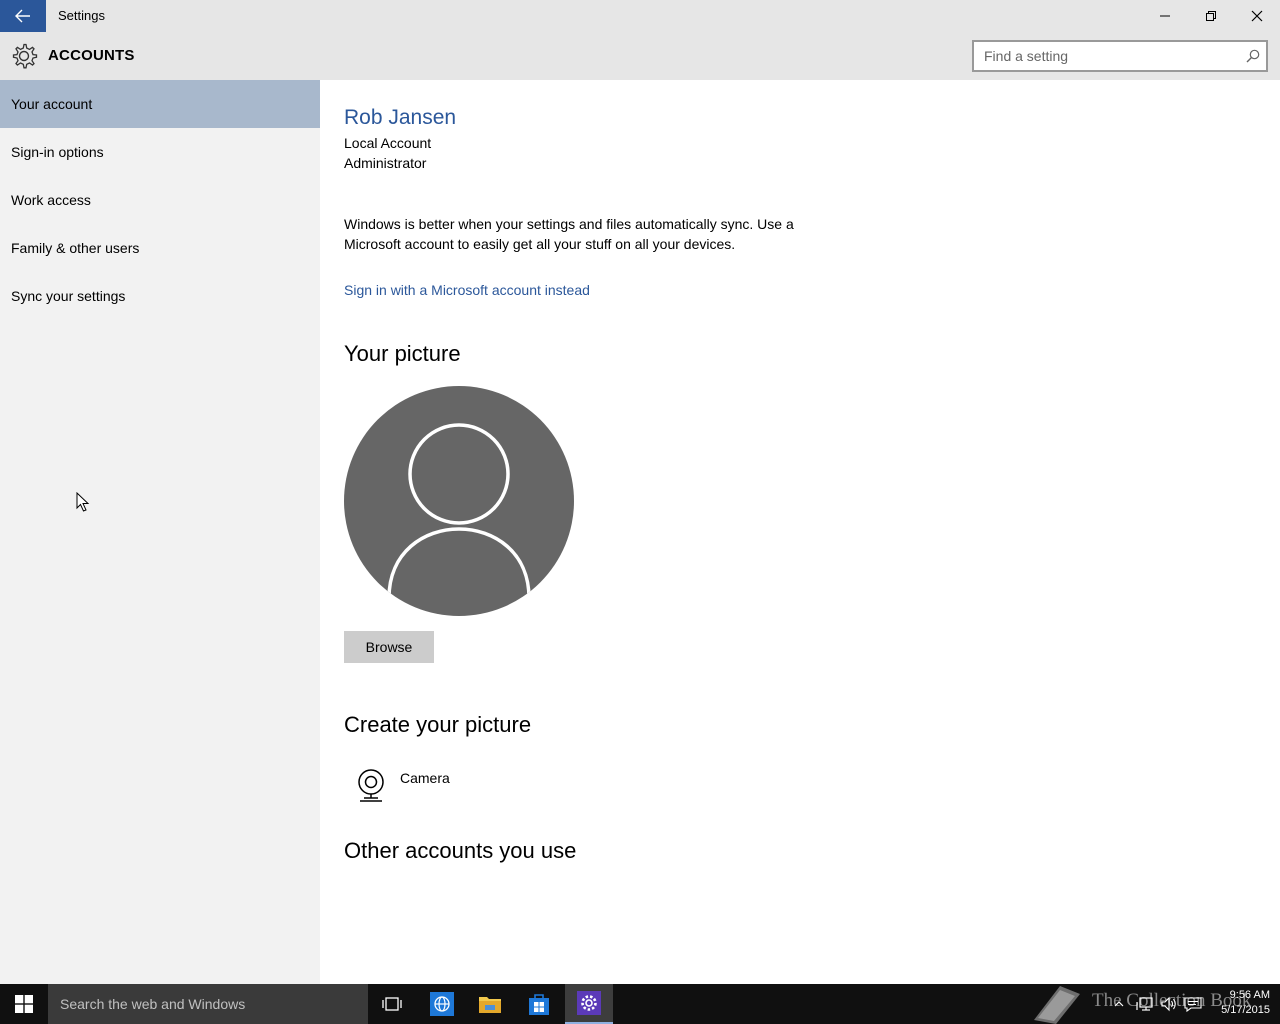 Image resolution: width=1280 pixels, height=1024 pixels. I want to click on tray-action-center-button, so click(1193, 1004).